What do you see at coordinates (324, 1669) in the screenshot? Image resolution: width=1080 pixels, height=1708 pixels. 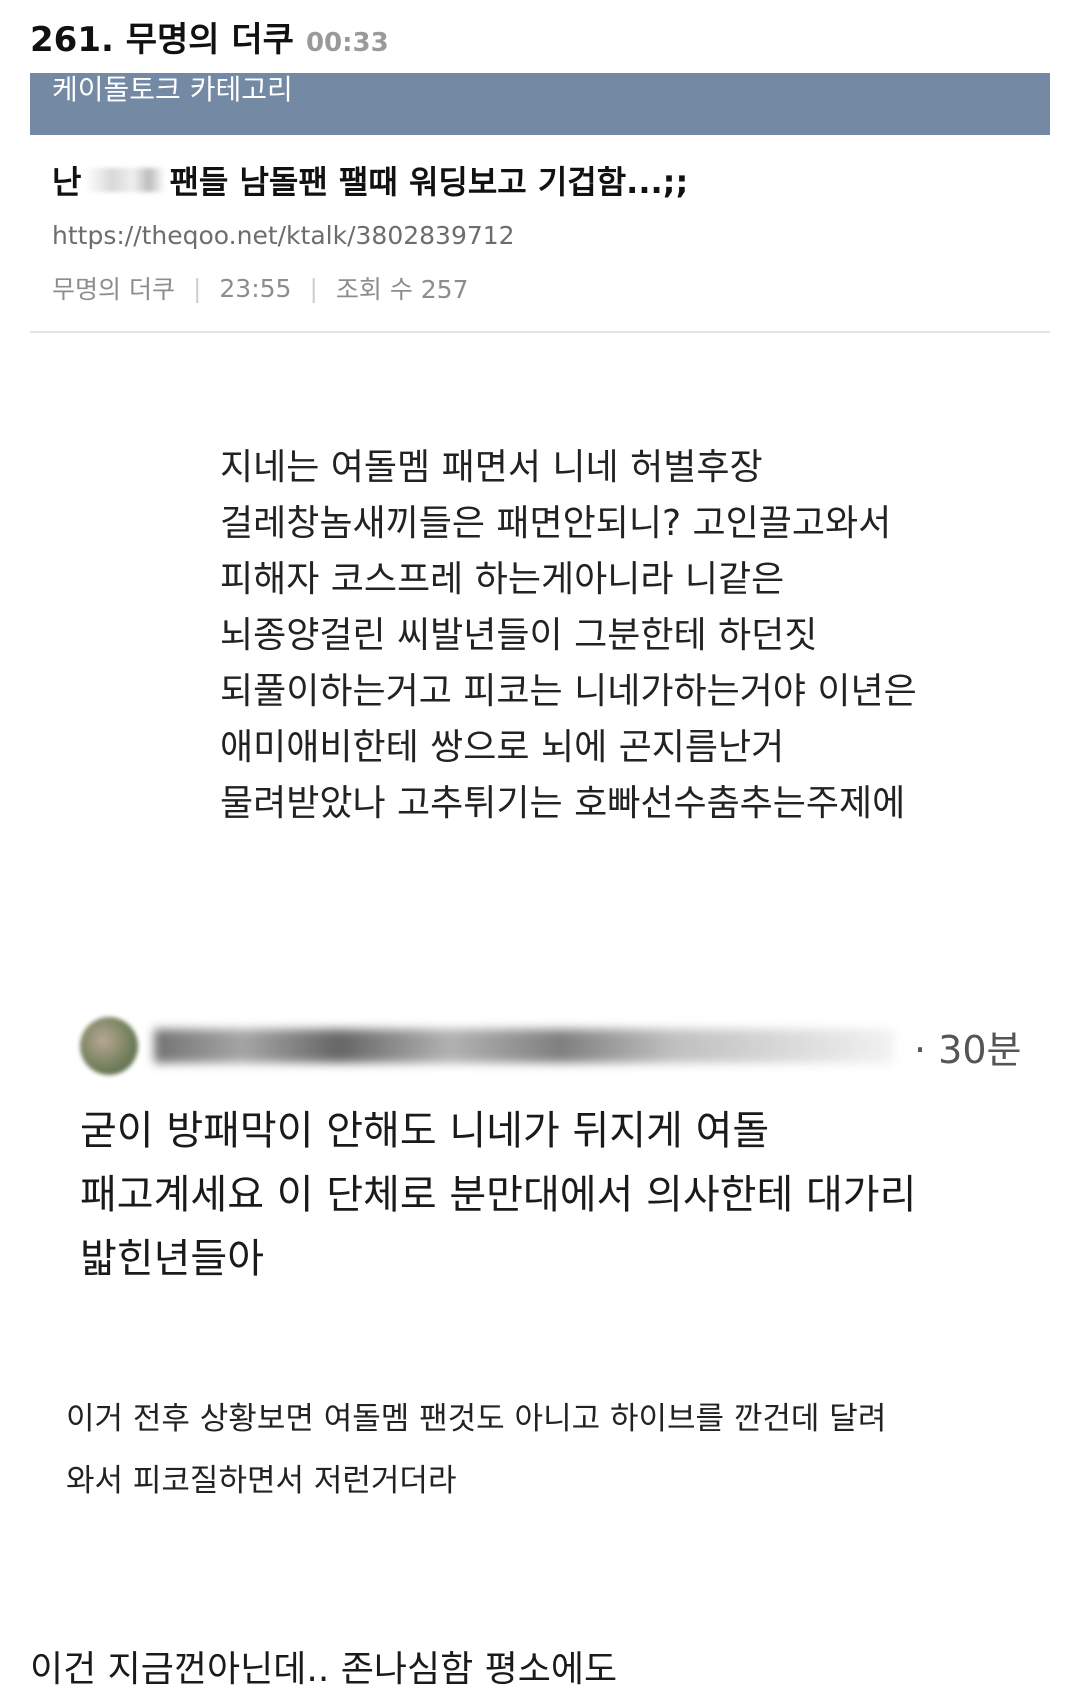 I see `footer-text: 이건 지금껀아닌데.. 존나심함 평소에도` at bounding box center [324, 1669].